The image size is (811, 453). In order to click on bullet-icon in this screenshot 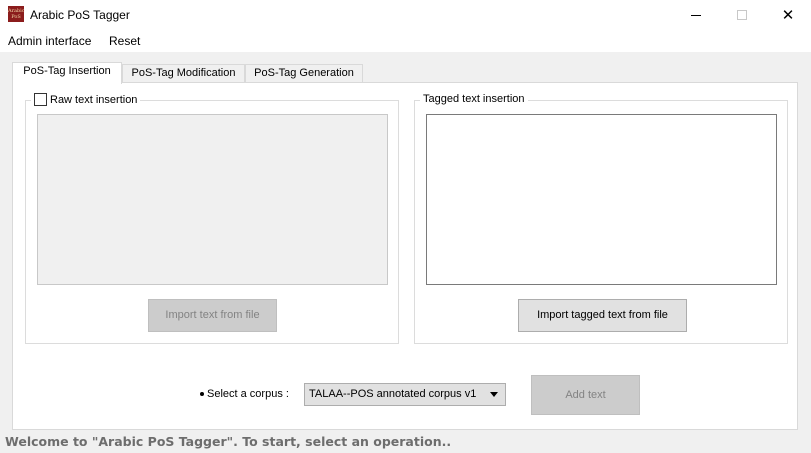, I will do `click(202, 394)`.